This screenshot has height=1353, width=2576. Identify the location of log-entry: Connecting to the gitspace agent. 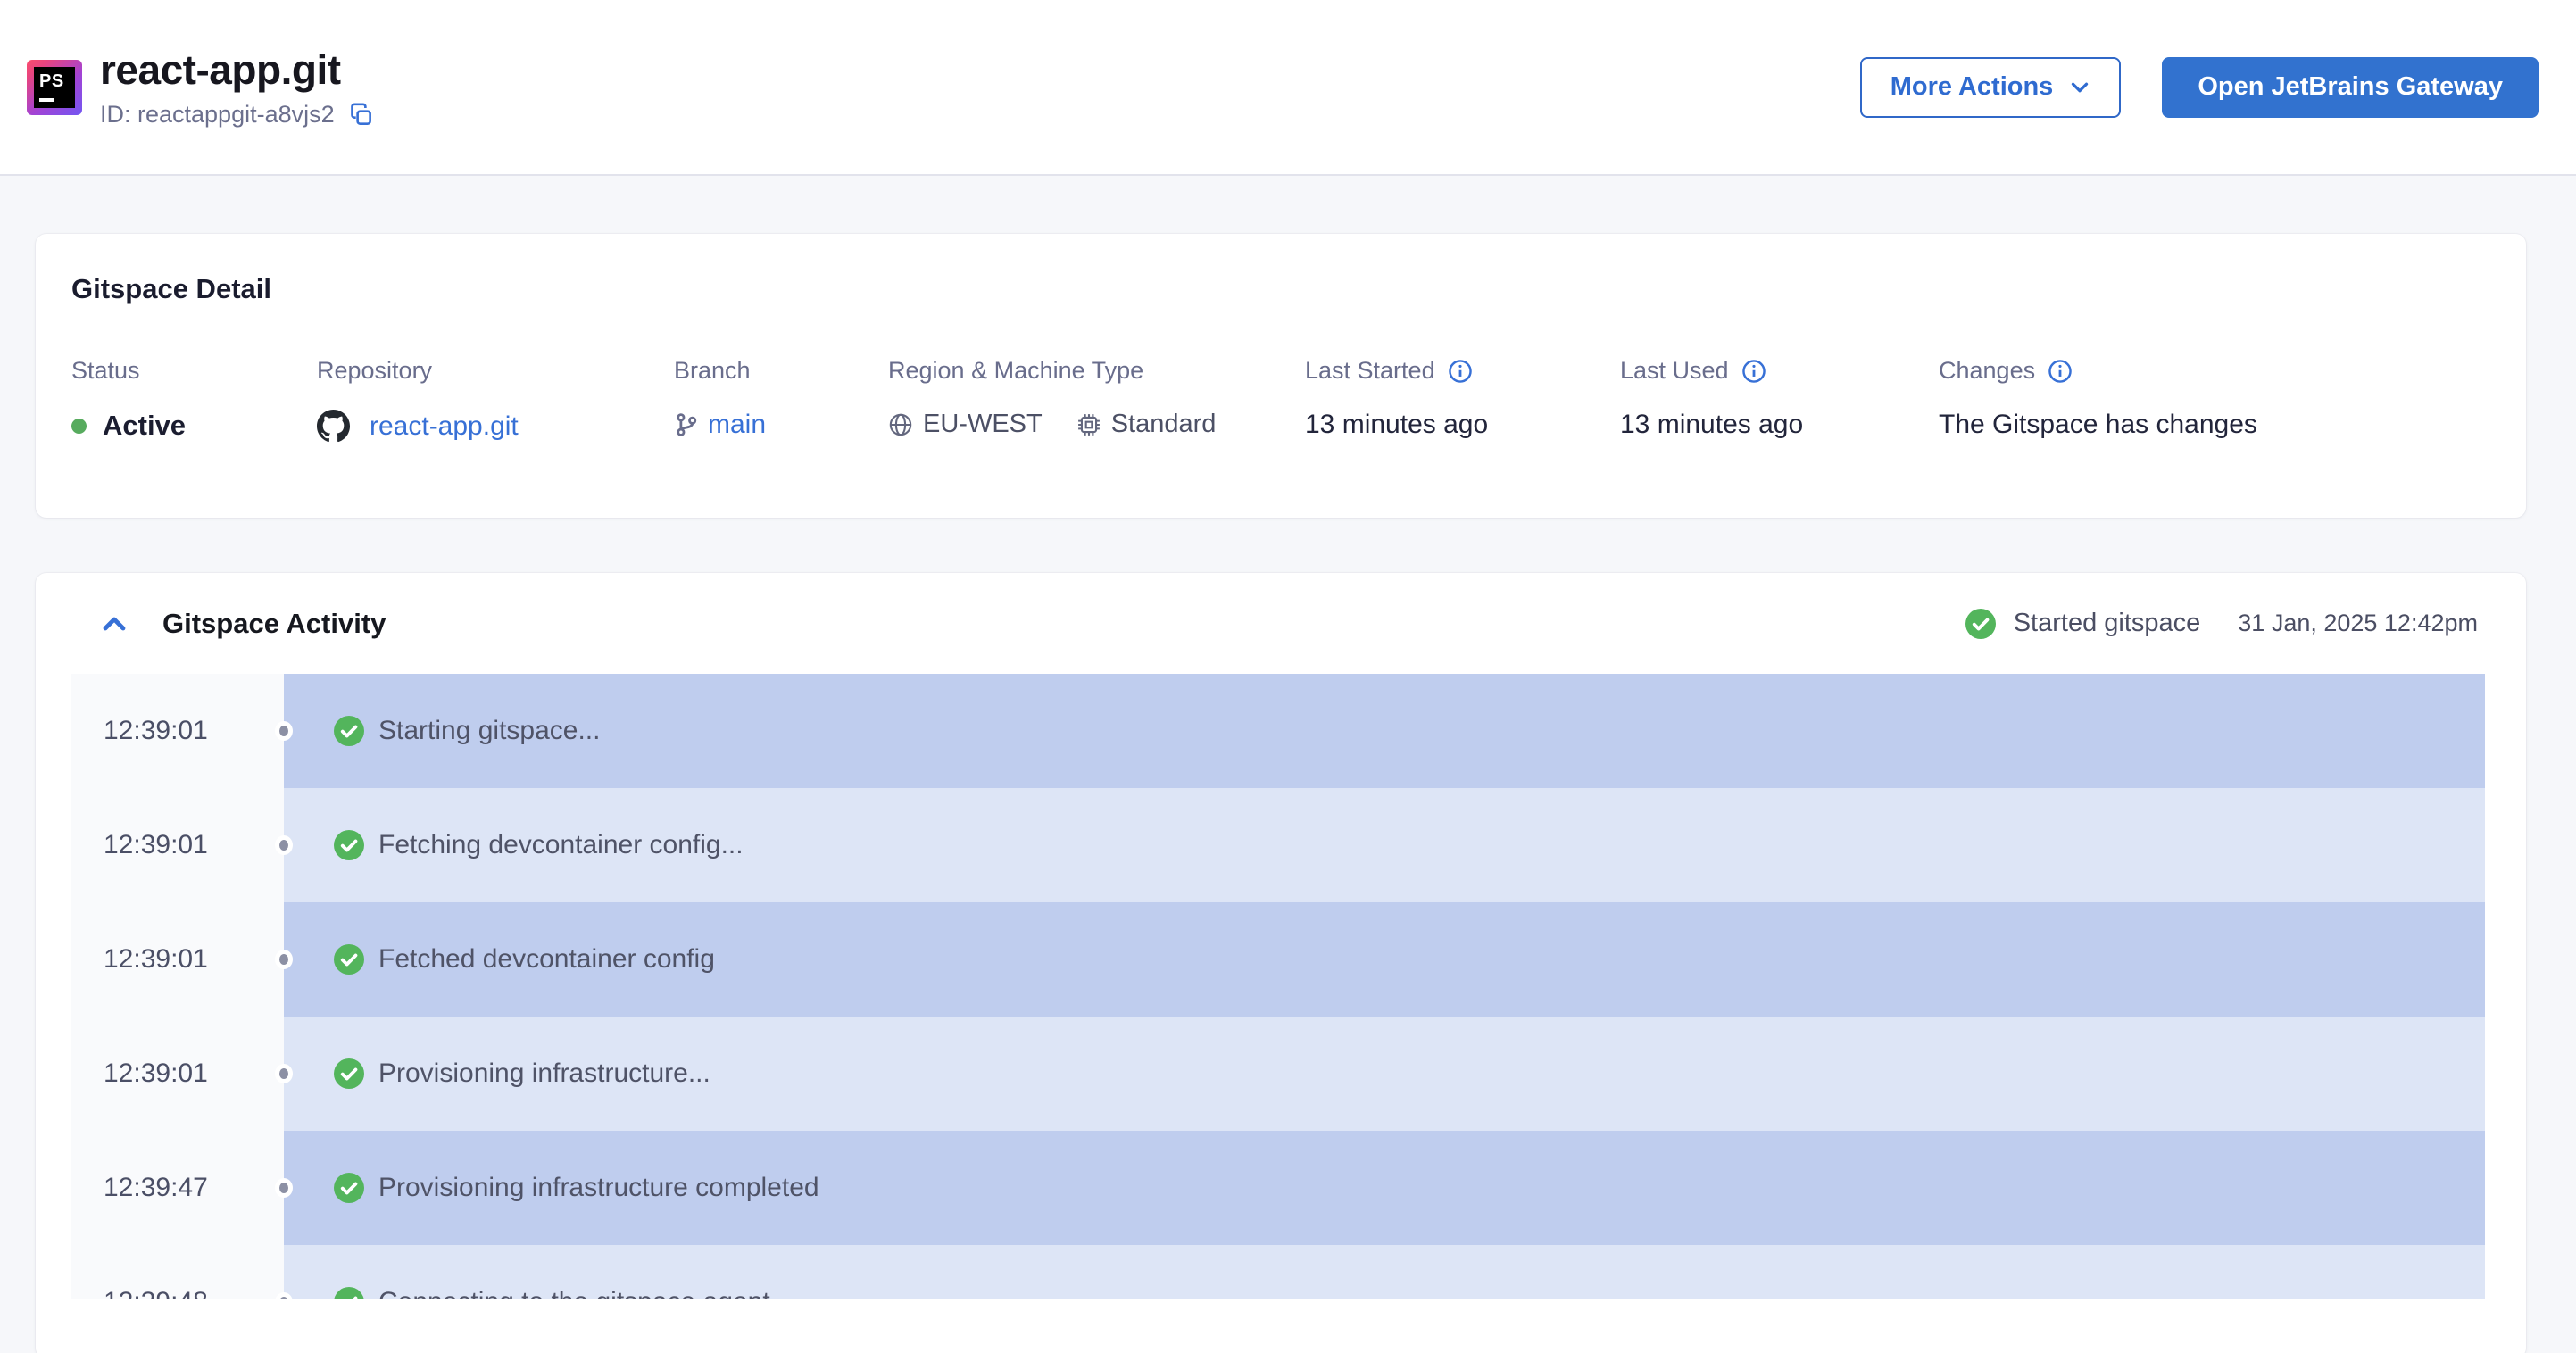
(1380, 1272).